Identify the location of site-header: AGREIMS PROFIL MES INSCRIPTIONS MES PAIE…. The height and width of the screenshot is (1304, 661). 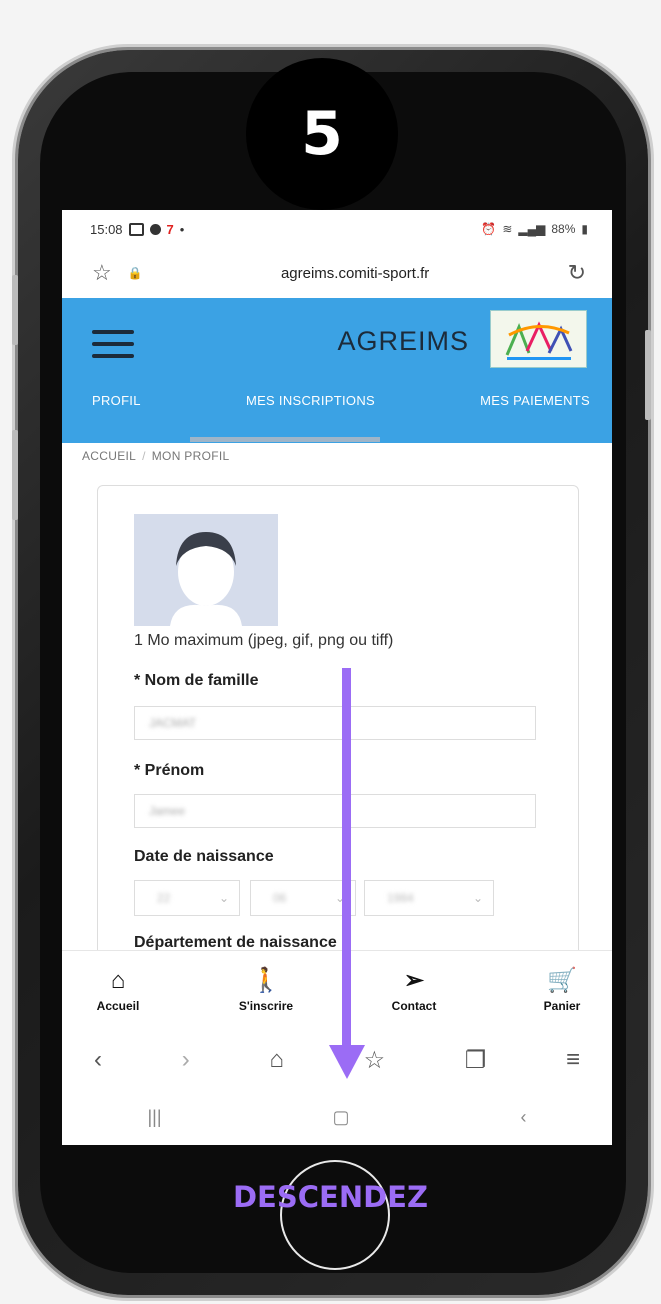
(337, 370).